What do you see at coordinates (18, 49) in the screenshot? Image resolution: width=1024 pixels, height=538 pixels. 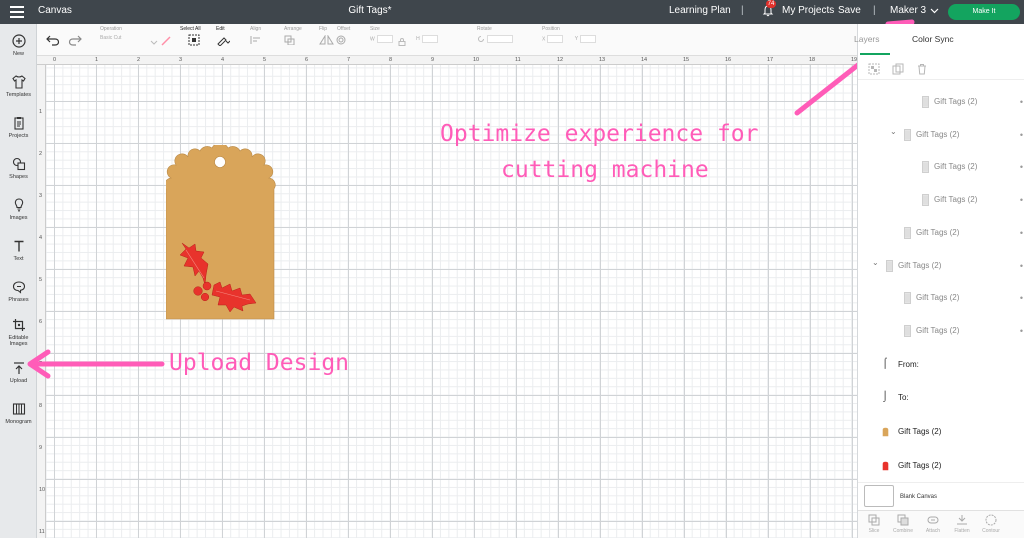 I see `sidebar-item-new: New` at bounding box center [18, 49].